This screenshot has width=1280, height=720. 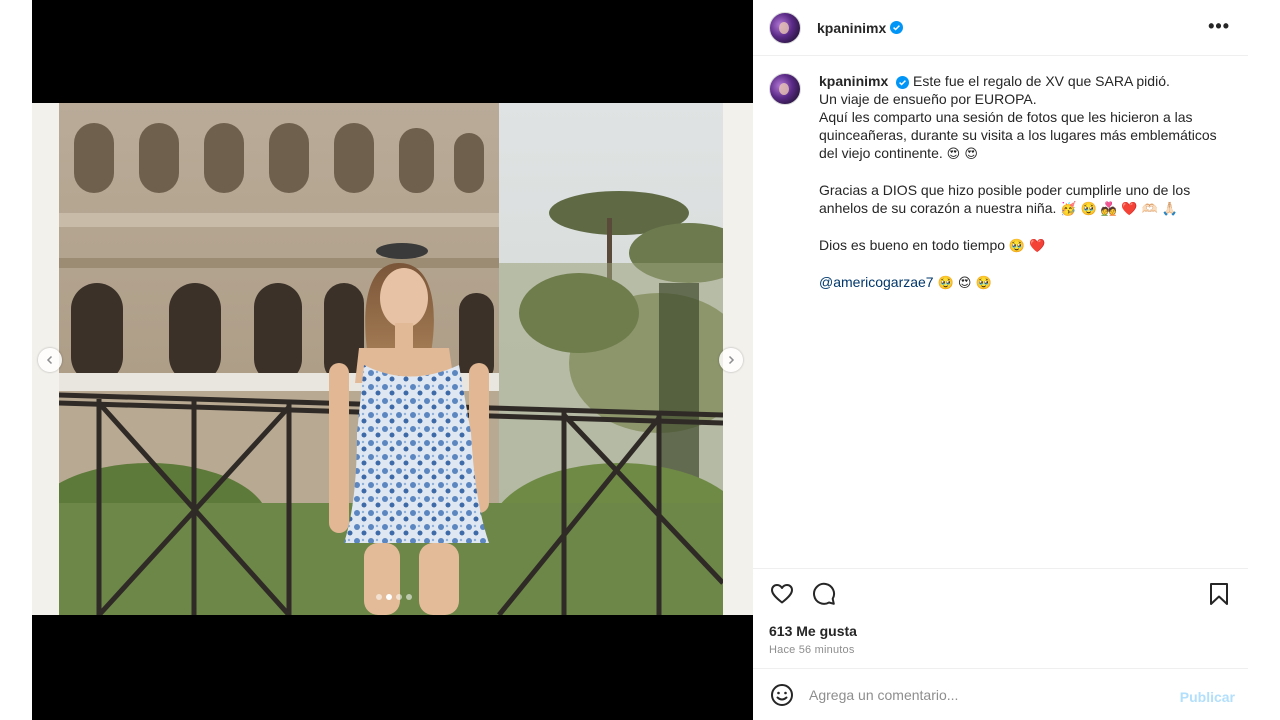 What do you see at coordinates (876, 282) in the screenshot?
I see `mention-link: @americogarzae7` at bounding box center [876, 282].